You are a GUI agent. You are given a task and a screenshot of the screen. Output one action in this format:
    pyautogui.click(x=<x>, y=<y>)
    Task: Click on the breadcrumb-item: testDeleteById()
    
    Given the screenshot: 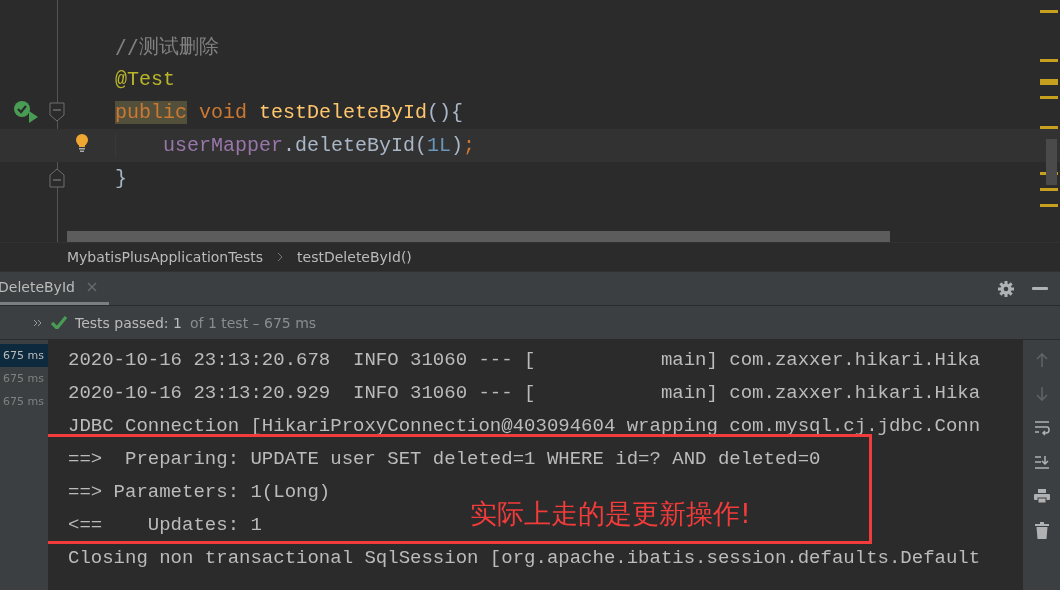 What is the action you would take?
    pyautogui.click(x=354, y=257)
    